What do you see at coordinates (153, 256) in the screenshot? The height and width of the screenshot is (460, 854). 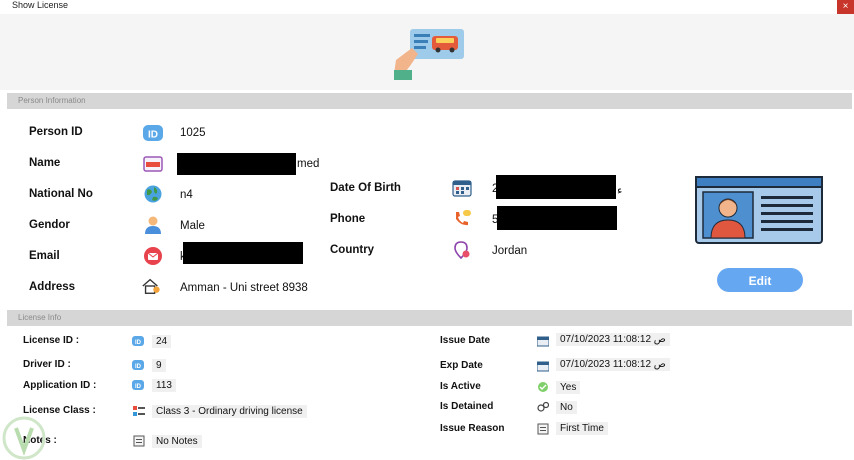 I see `email-icon` at bounding box center [153, 256].